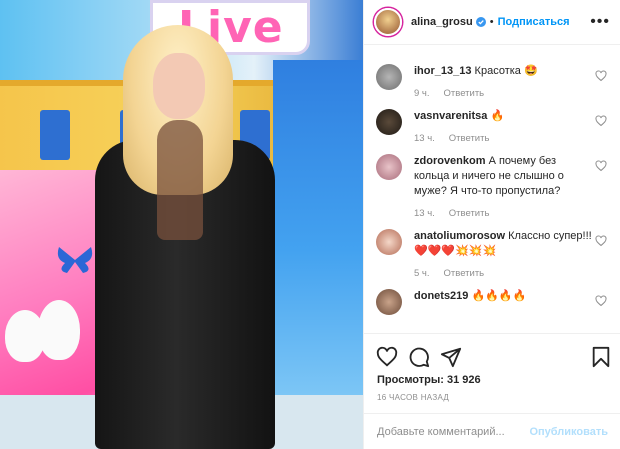 This screenshot has height=449, width=620. What do you see at coordinates (568, 432) in the screenshot?
I see `post-comment-button: Опубликовать` at bounding box center [568, 432].